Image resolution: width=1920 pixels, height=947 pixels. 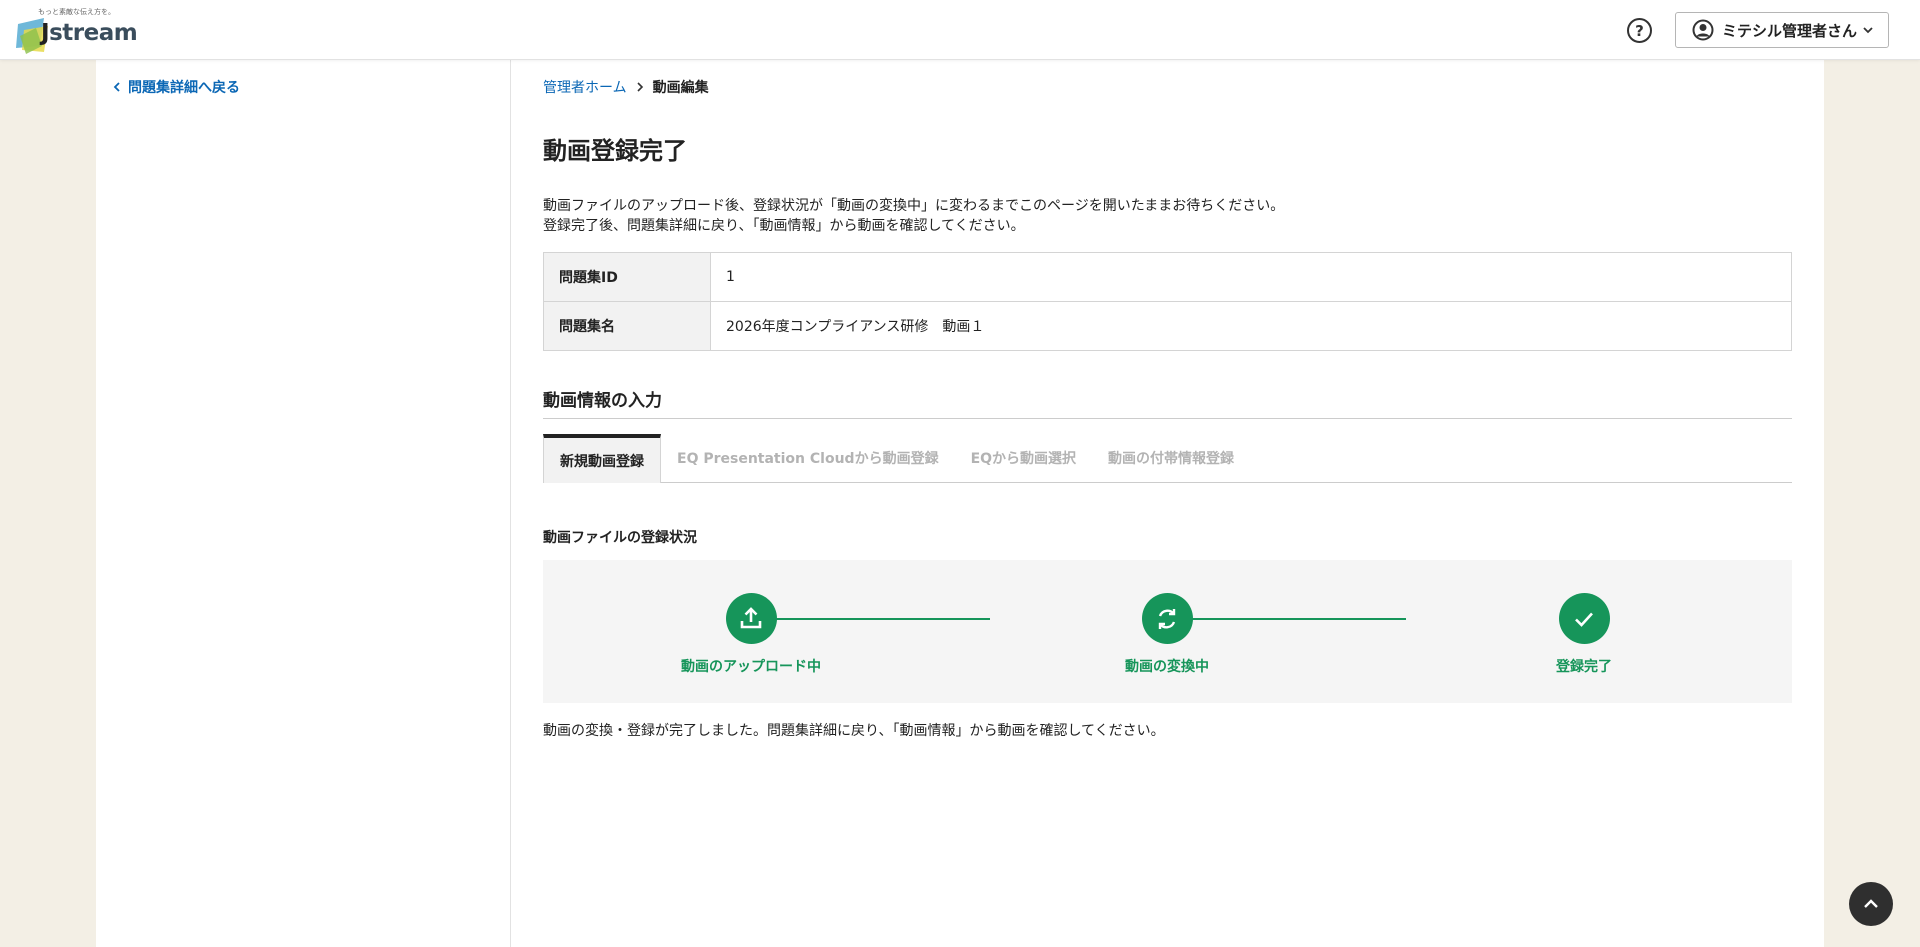 I want to click on table-cell: 2026年度コンプライアンス研修 動画１, so click(x=1251, y=326).